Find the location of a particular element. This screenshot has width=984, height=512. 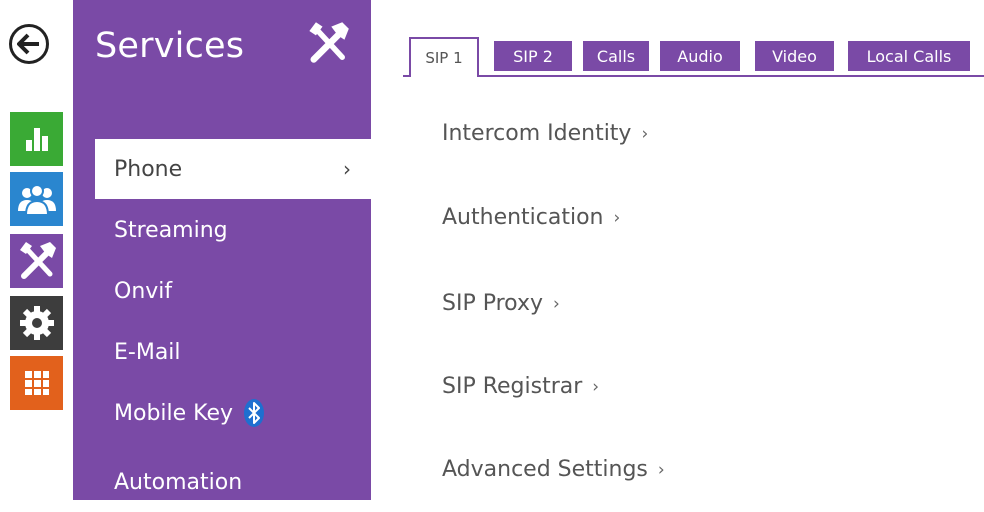

bluetooth-icon is located at coordinates (254, 413).